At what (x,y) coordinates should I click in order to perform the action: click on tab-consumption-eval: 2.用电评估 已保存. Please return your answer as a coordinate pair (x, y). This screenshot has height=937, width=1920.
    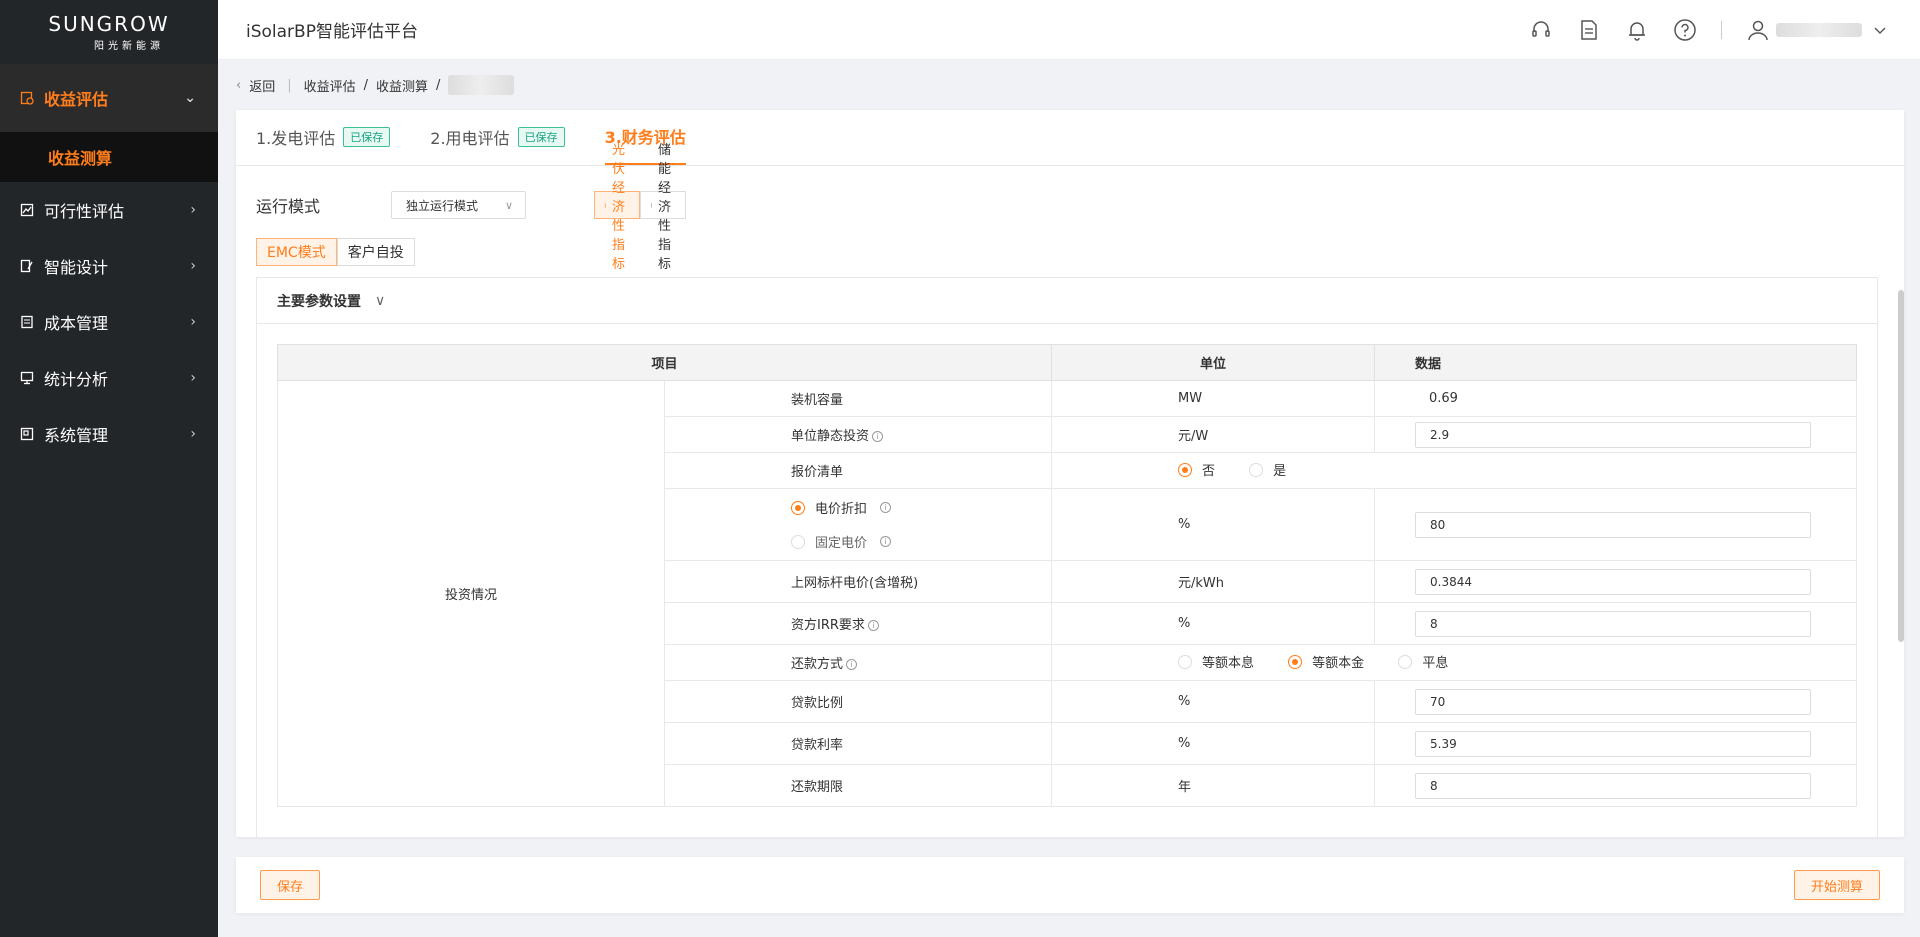
    Looking at the image, I should click on (497, 137).